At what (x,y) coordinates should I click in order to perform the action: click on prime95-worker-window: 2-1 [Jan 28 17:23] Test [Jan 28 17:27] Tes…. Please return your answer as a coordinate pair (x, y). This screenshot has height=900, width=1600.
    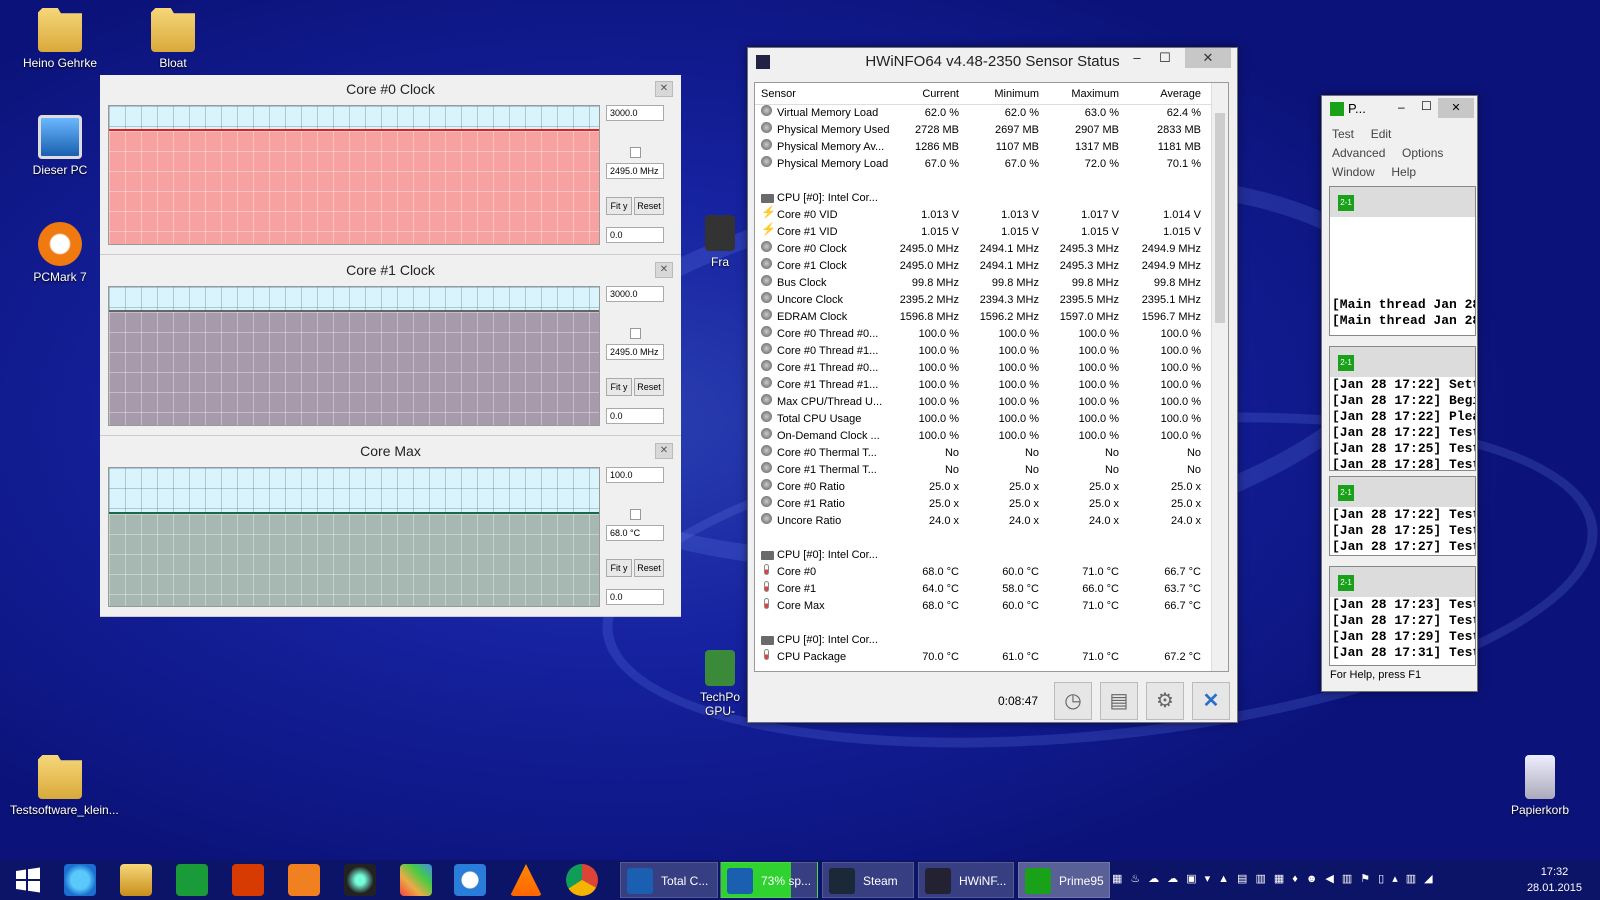
    Looking at the image, I should click on (1402, 616).